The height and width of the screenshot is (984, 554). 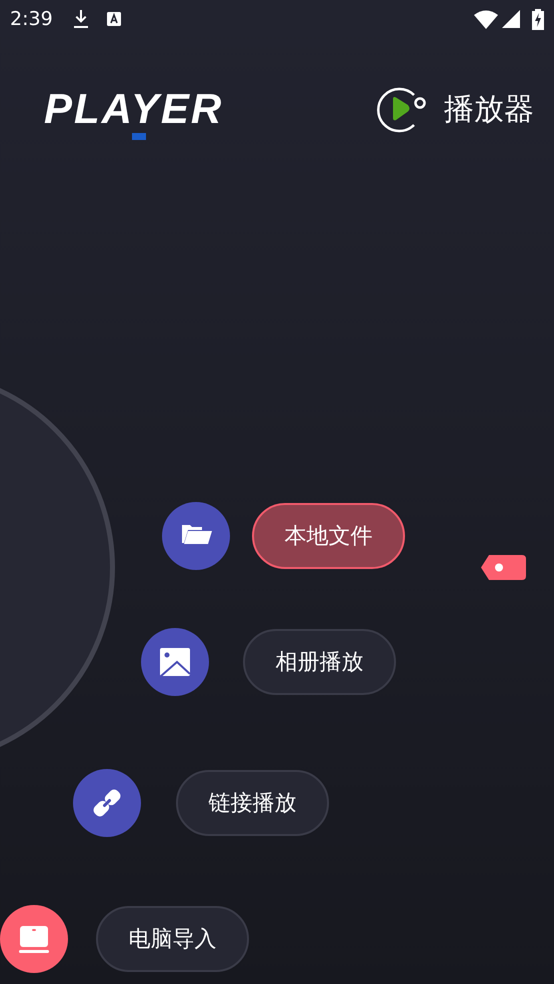 I want to click on menu-button: 链接播放, so click(x=252, y=803).